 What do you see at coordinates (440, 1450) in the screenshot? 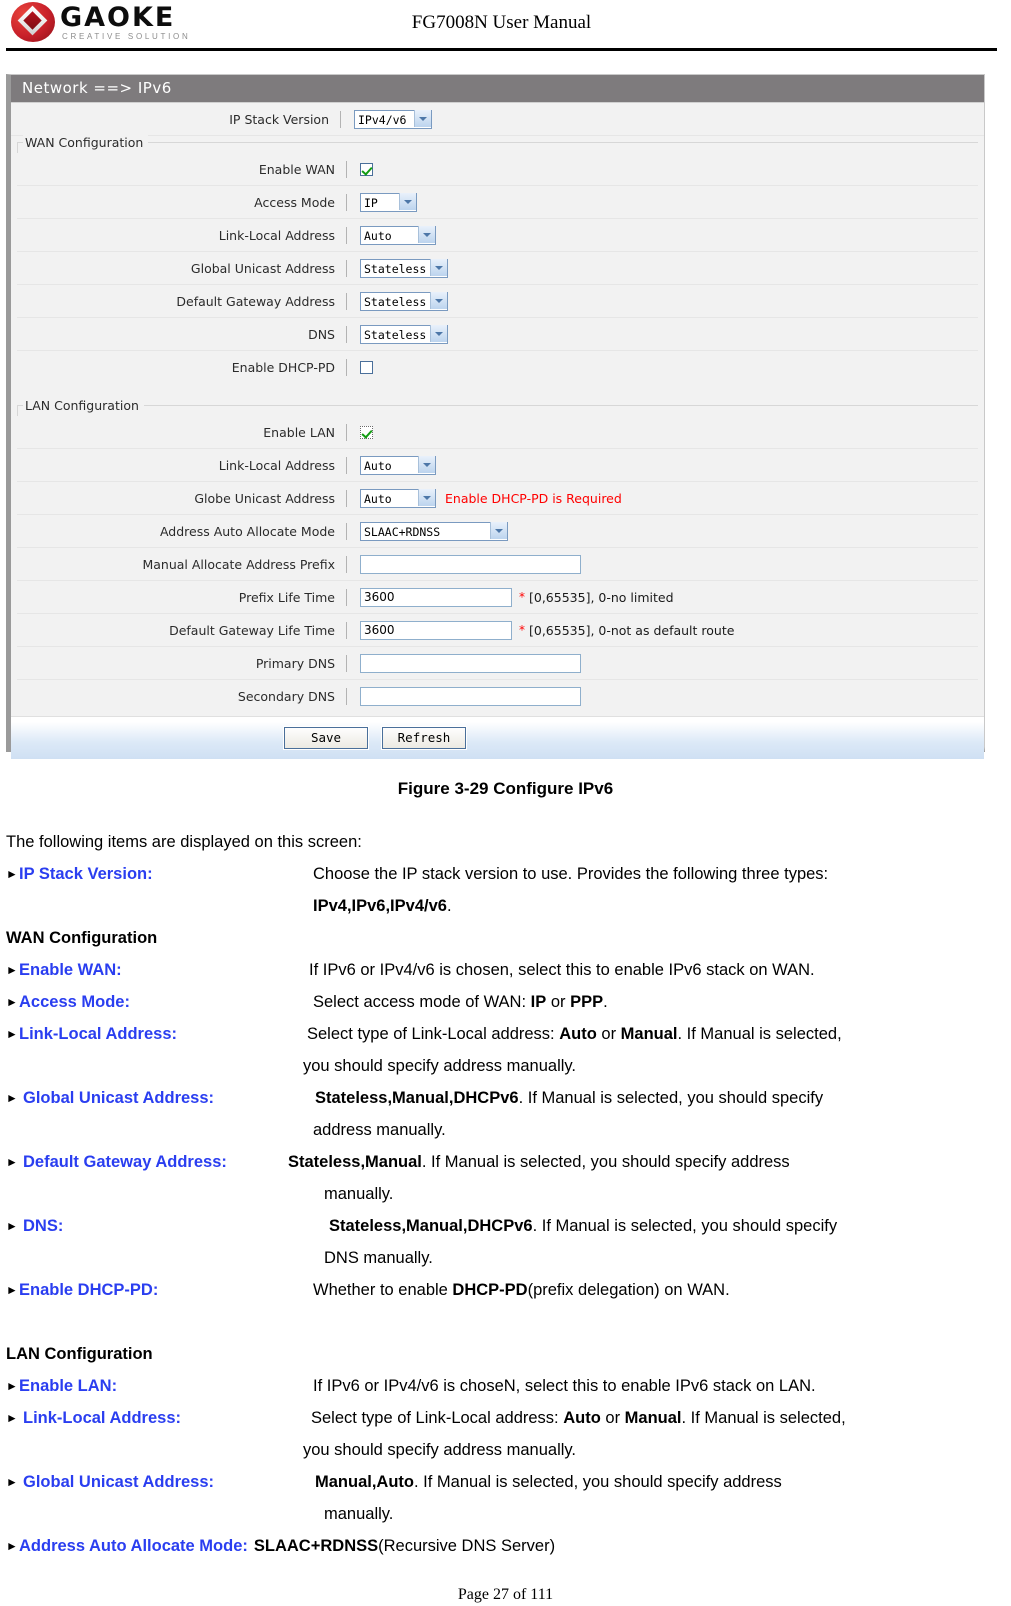
I see `item-lan-link-local-address-cont: you should specify address manually.` at bounding box center [440, 1450].